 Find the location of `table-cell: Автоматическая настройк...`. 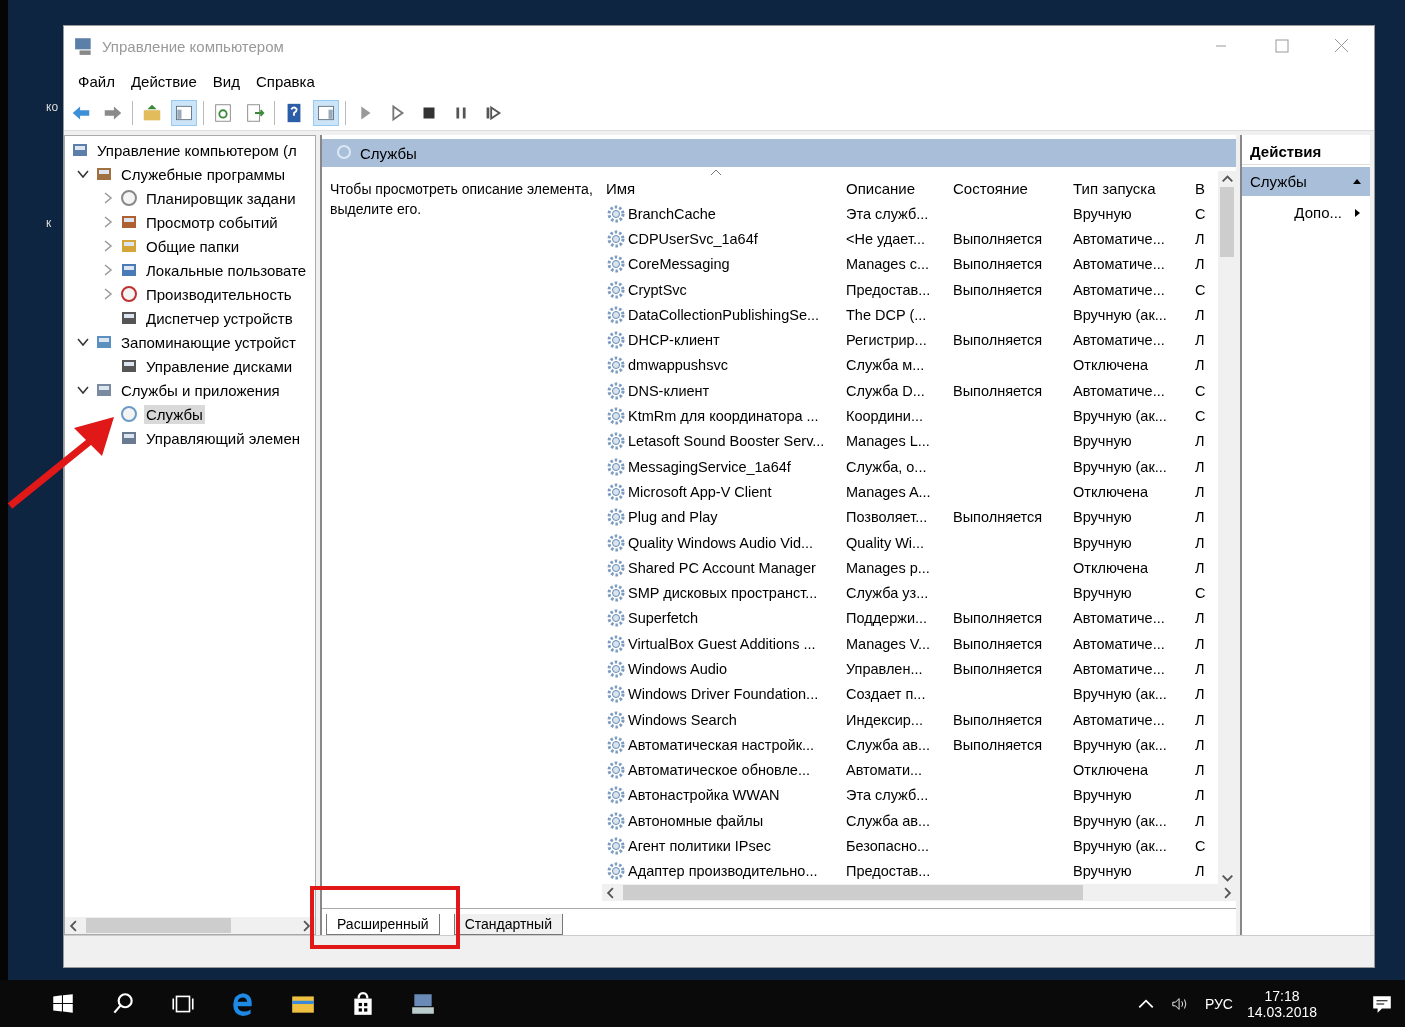

table-cell: Автоматическая настройк... is located at coordinates (721, 744).